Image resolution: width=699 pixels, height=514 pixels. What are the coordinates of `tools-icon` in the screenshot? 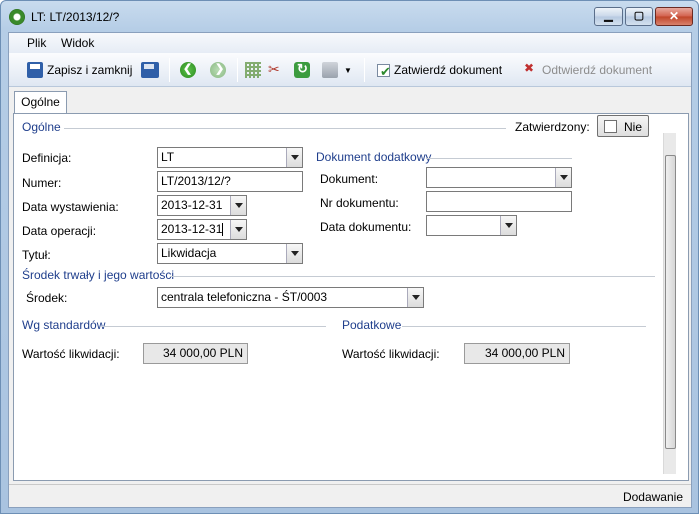 It's located at (275, 69).